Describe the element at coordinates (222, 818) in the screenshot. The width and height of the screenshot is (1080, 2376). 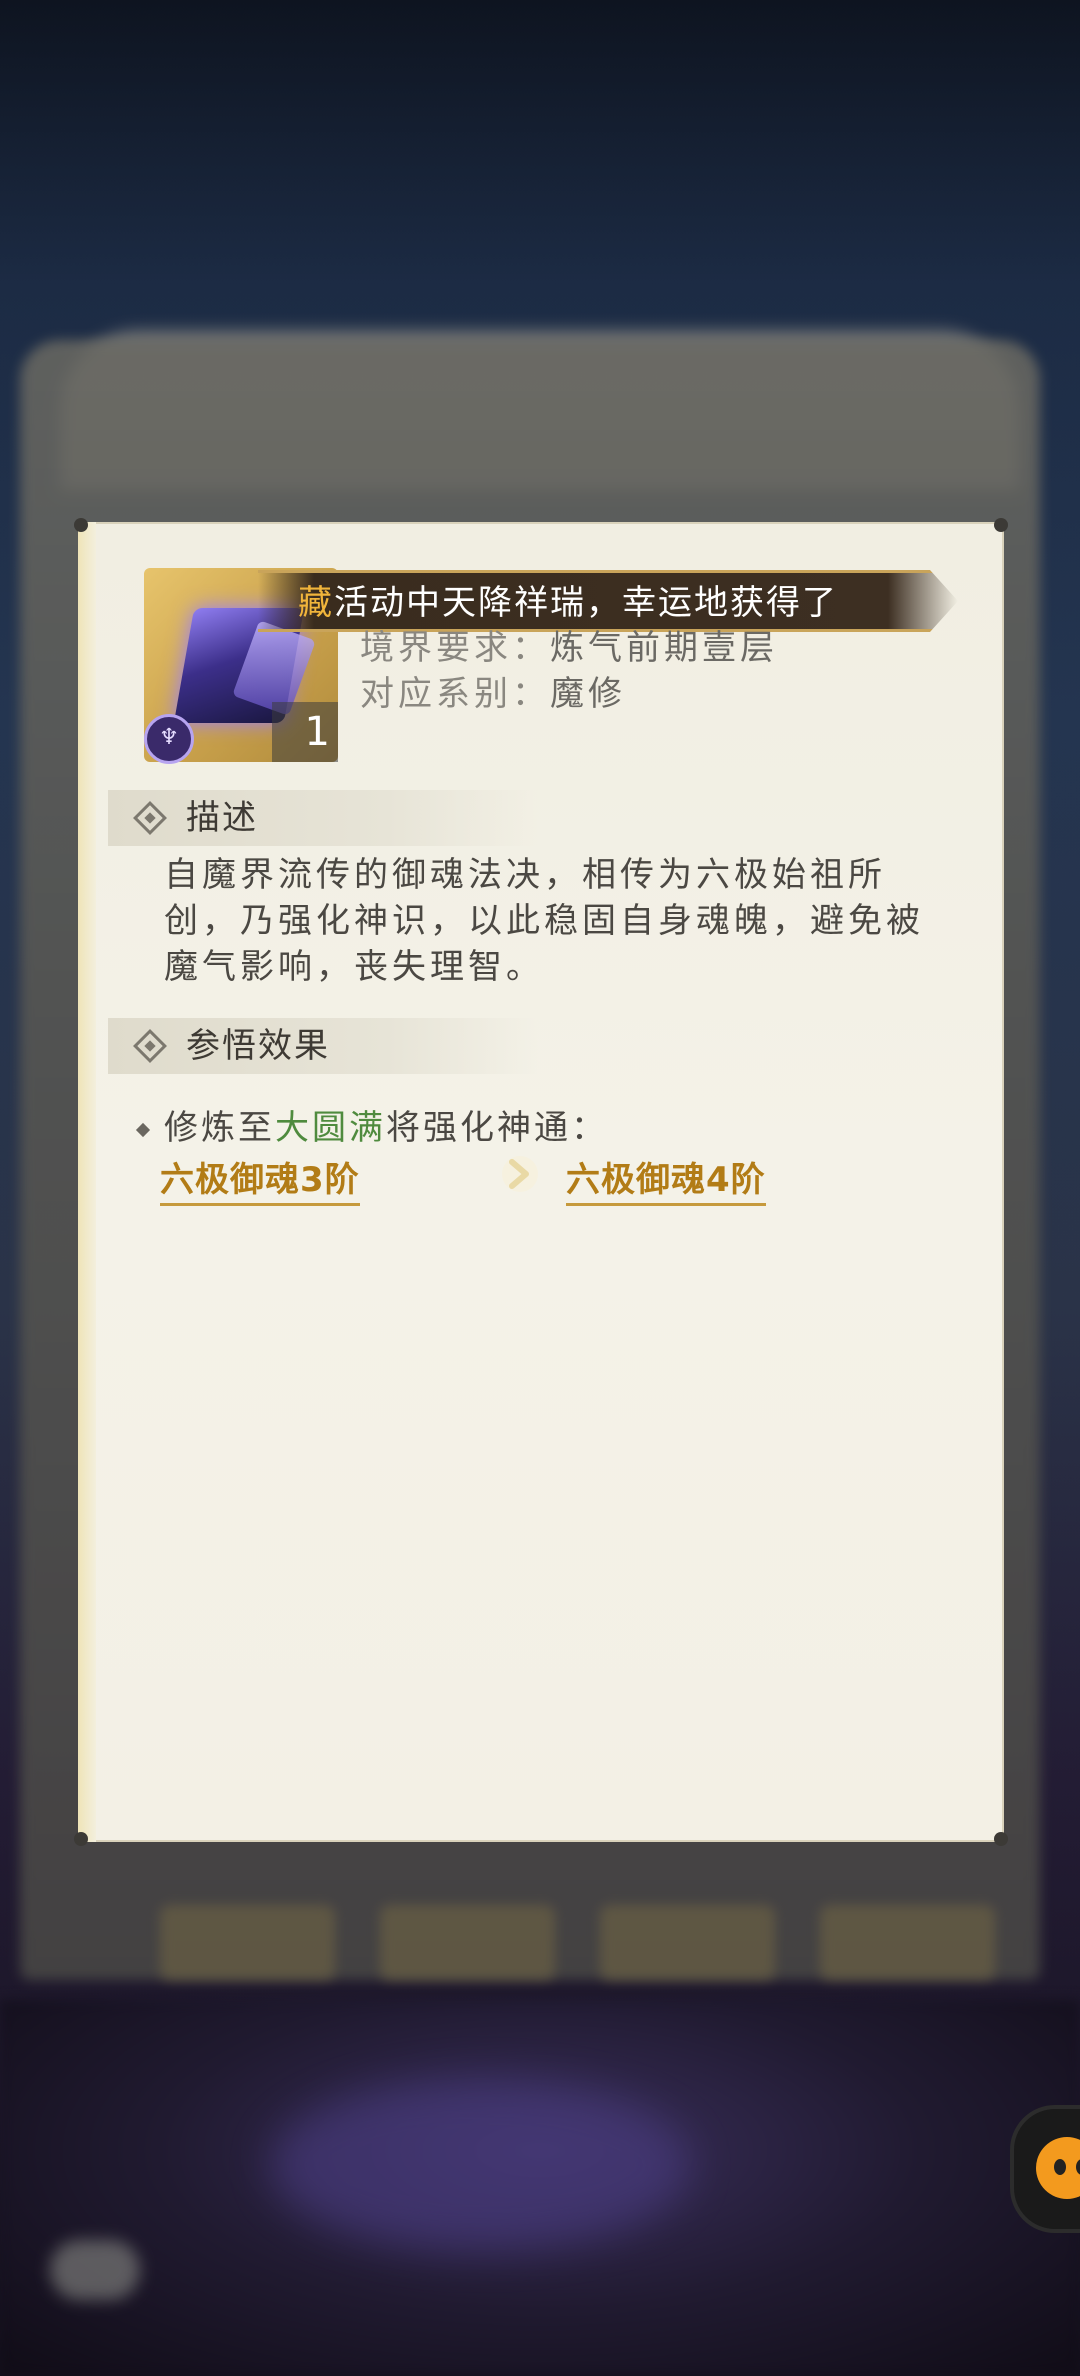
I see `section-title: 描述` at that location.